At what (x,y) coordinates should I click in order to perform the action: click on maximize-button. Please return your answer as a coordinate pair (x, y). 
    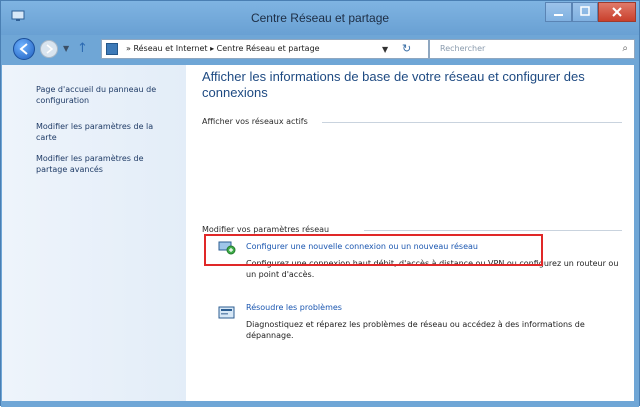
    Looking at the image, I should click on (585, 12).